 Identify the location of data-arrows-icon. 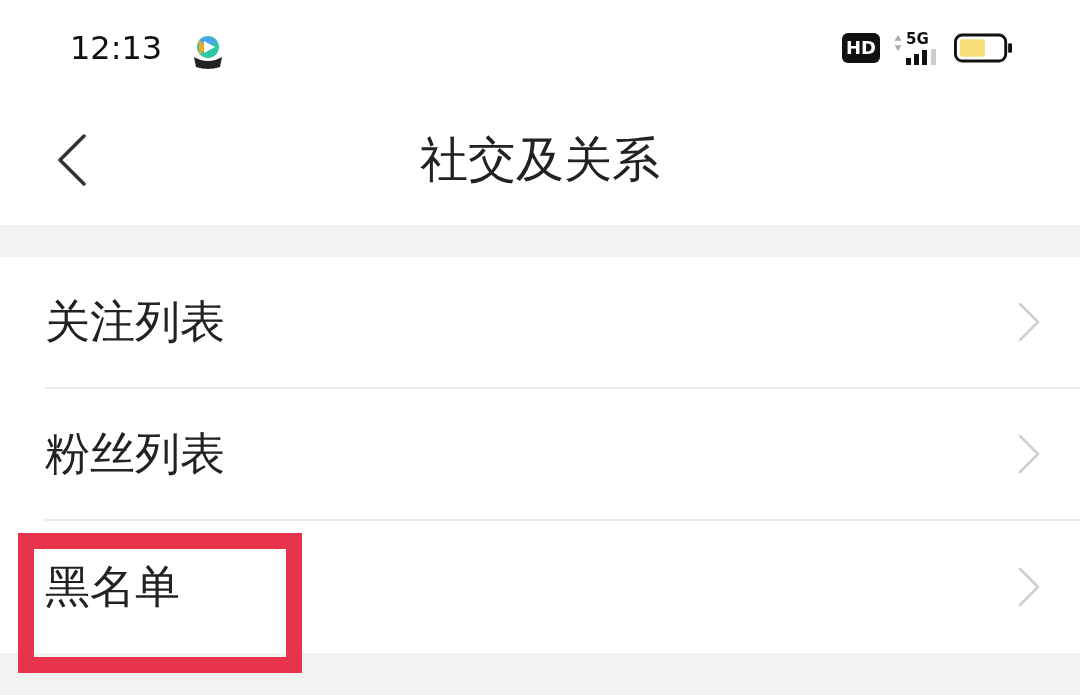
(898, 42).